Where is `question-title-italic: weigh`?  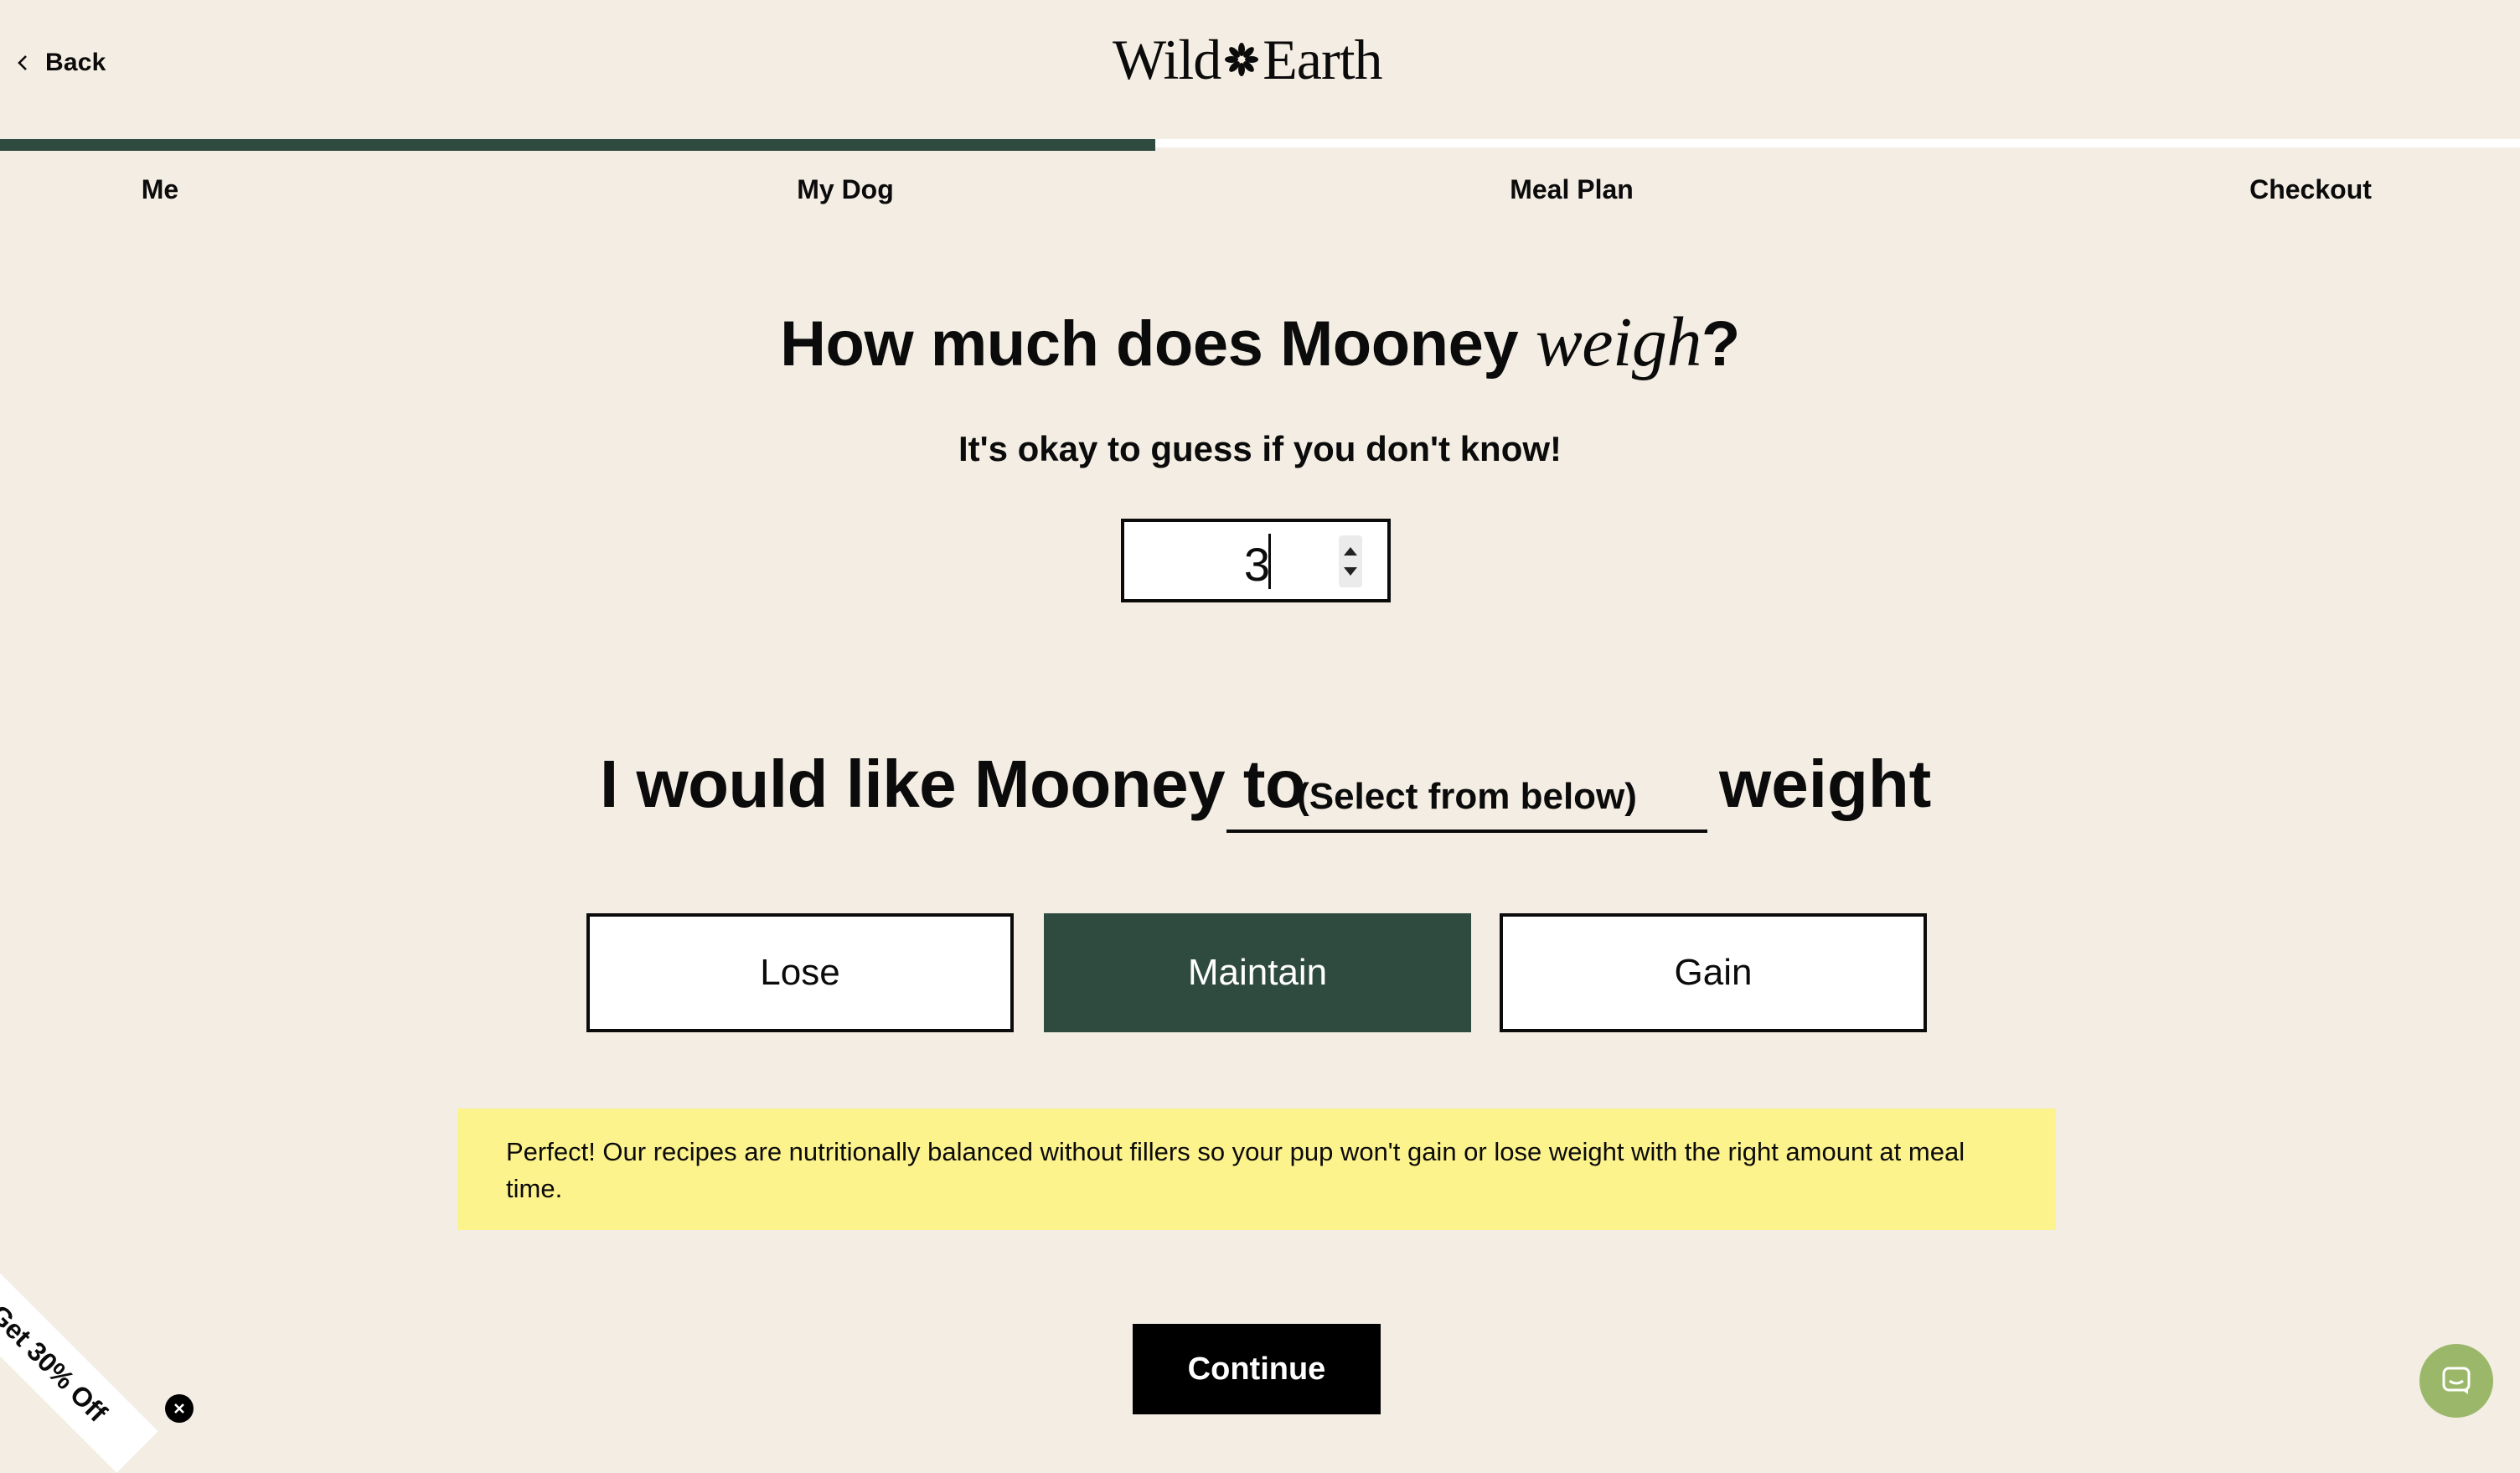 question-title-italic: weigh is located at coordinates (1618, 342).